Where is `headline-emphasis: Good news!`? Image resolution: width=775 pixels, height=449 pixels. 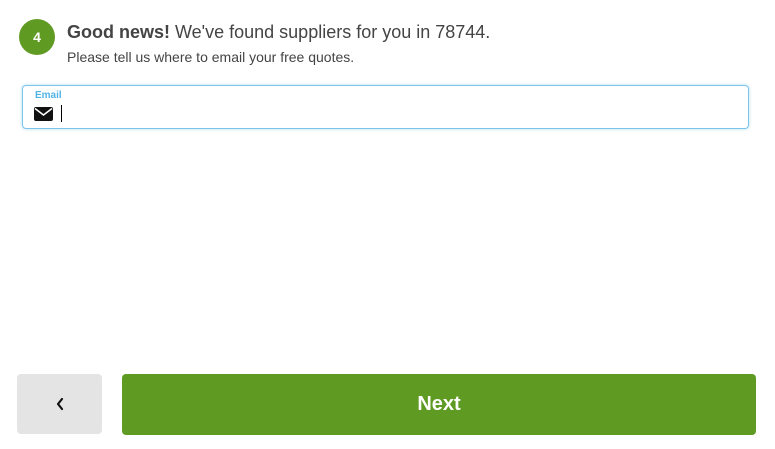
headline-emphasis: Good news! is located at coordinates (118, 32).